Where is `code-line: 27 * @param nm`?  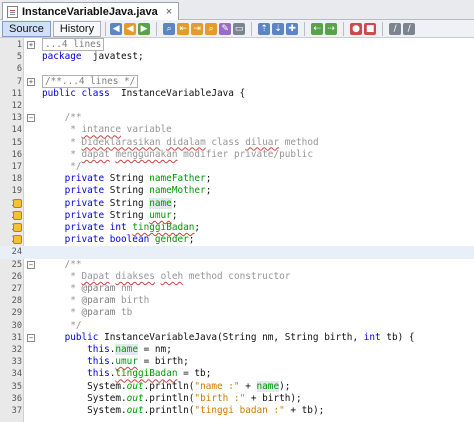
code-line: 27 * @param nm is located at coordinates (237, 289).